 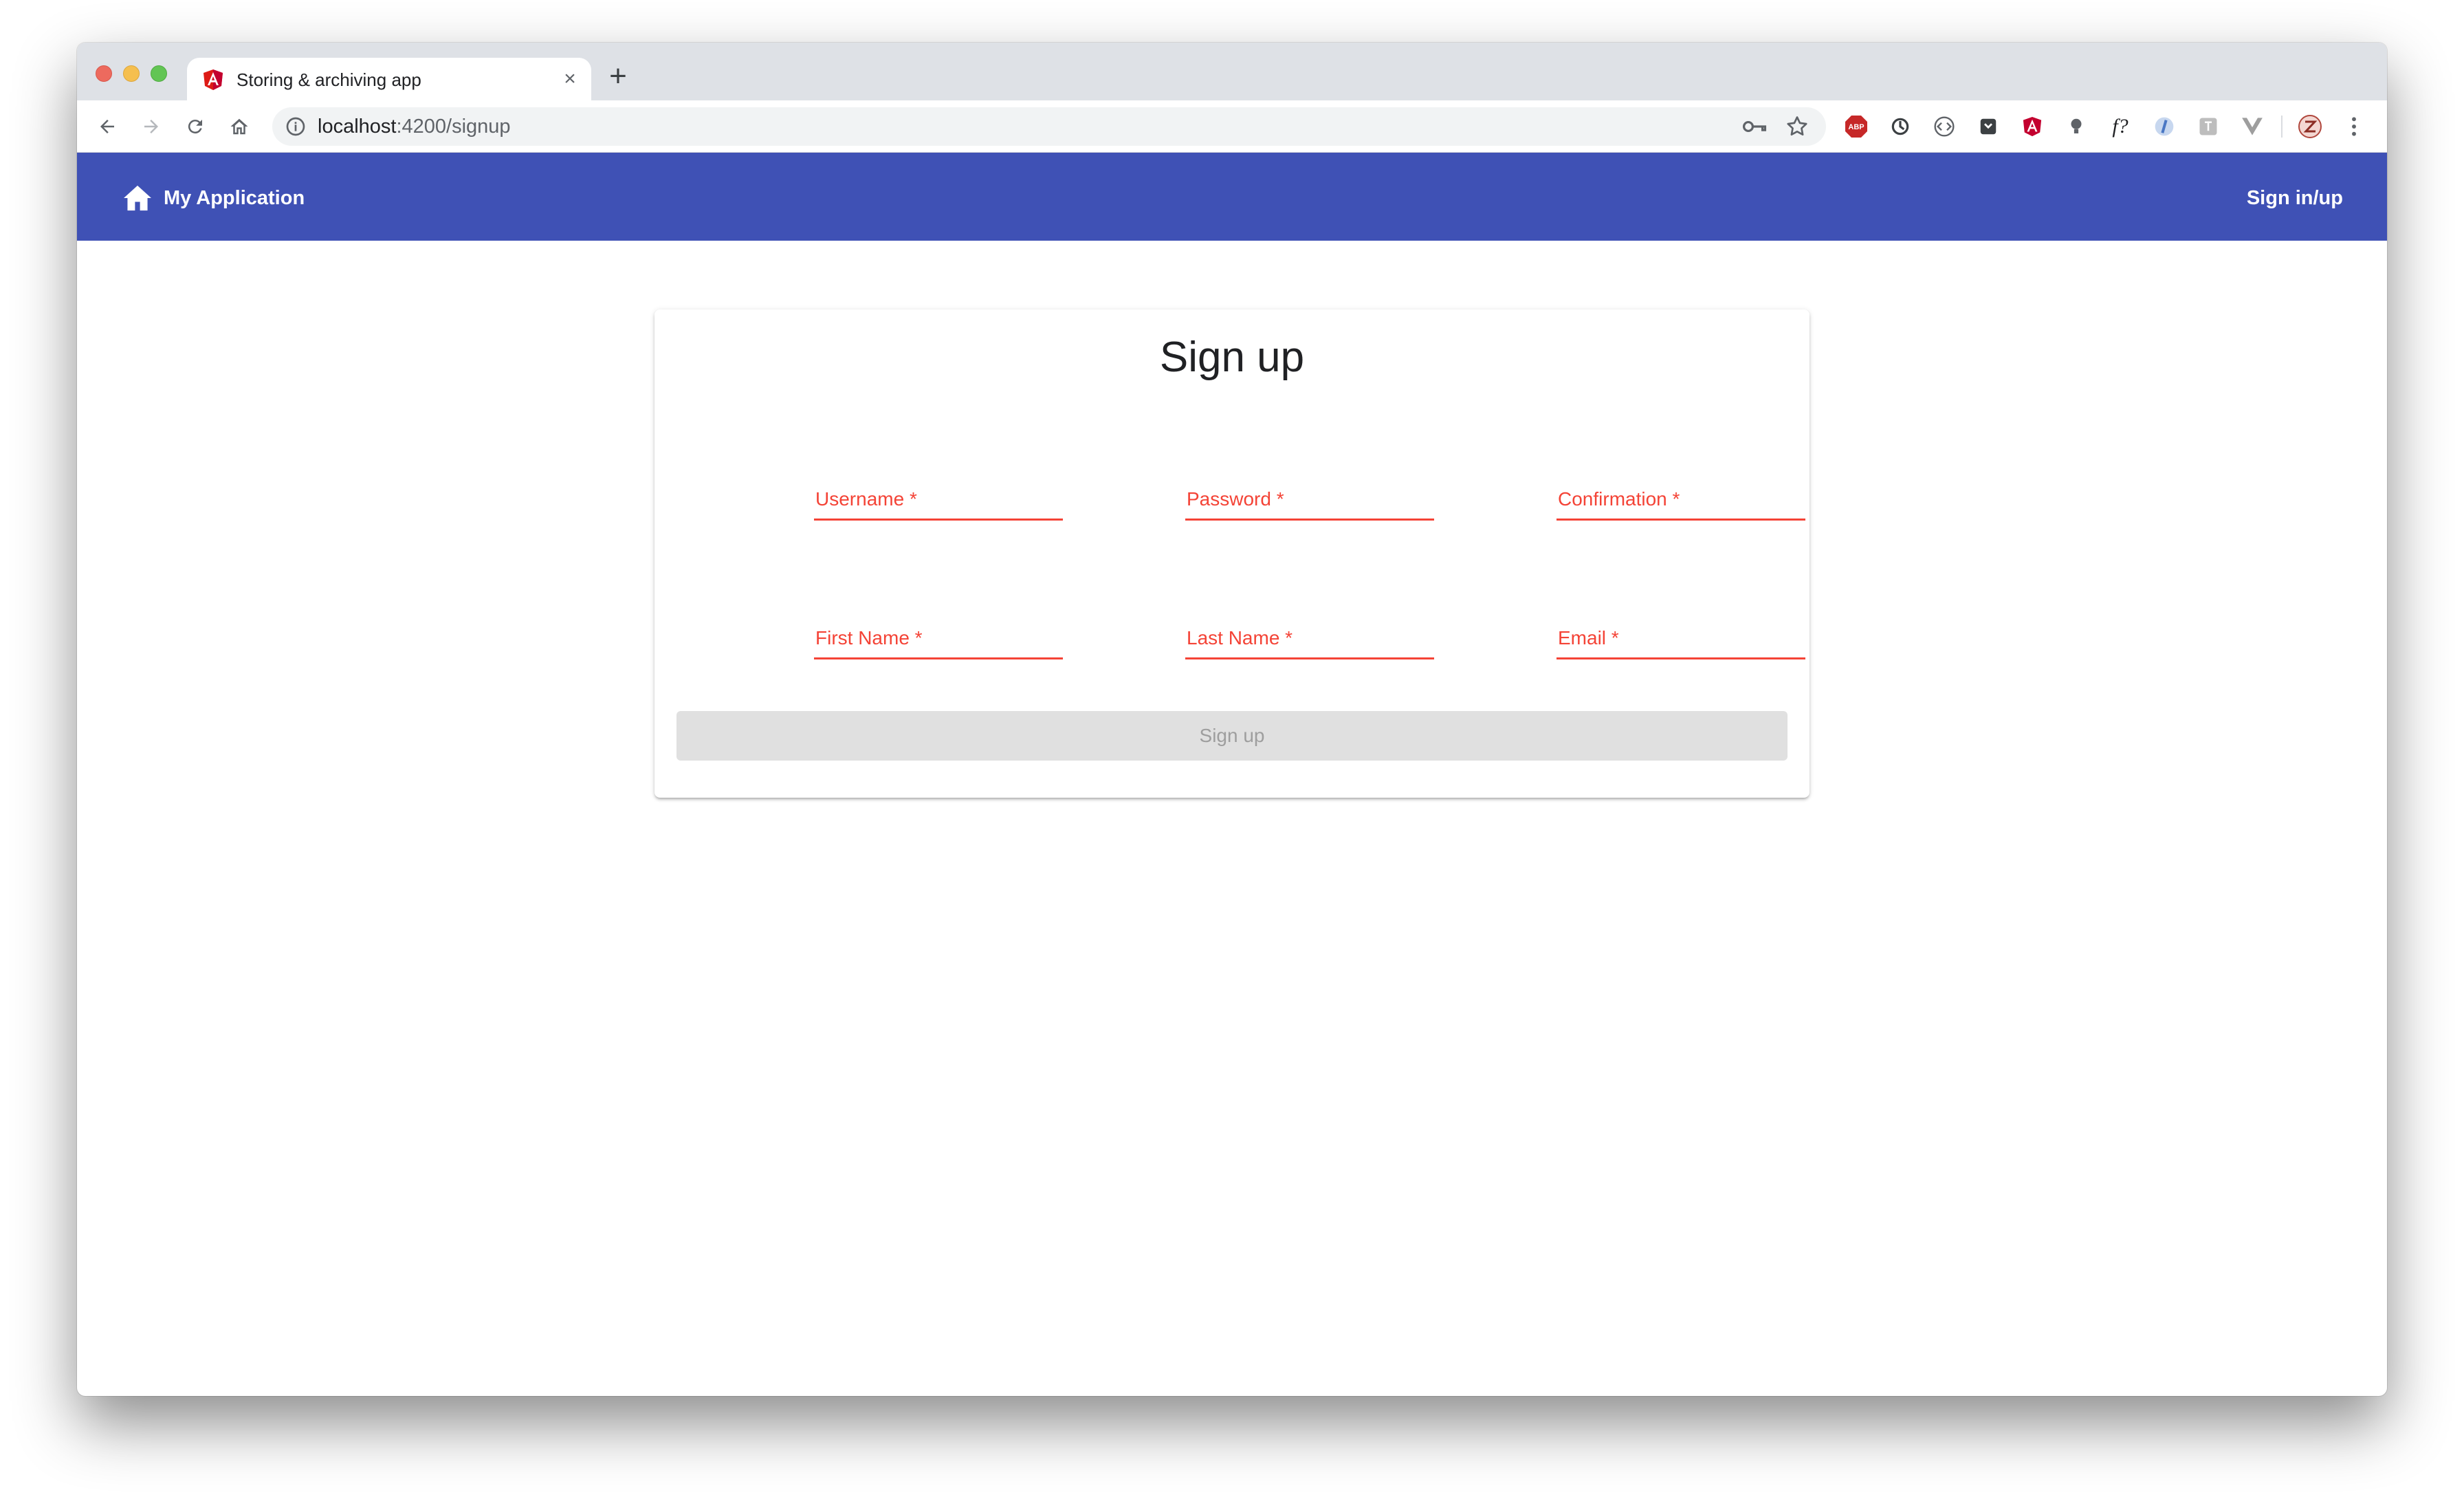 I want to click on adblock-label: ABP, so click(x=1856, y=127).